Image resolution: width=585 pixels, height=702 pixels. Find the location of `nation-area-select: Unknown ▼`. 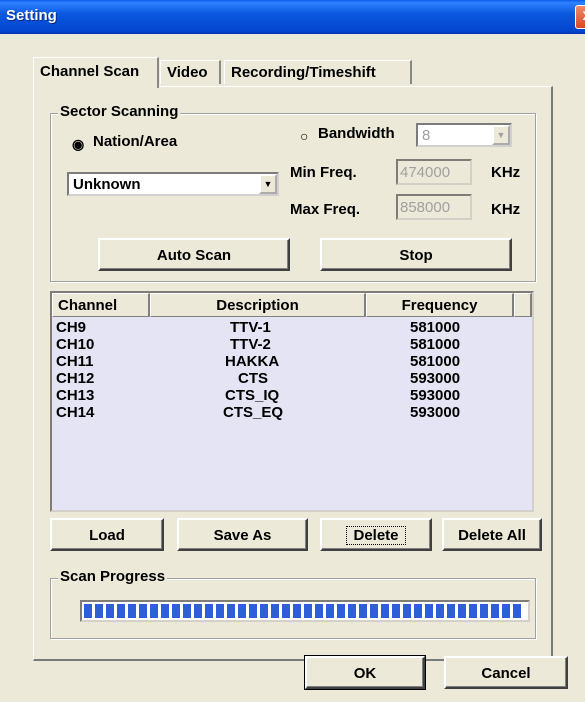

nation-area-select: Unknown ▼ is located at coordinates (173, 184).